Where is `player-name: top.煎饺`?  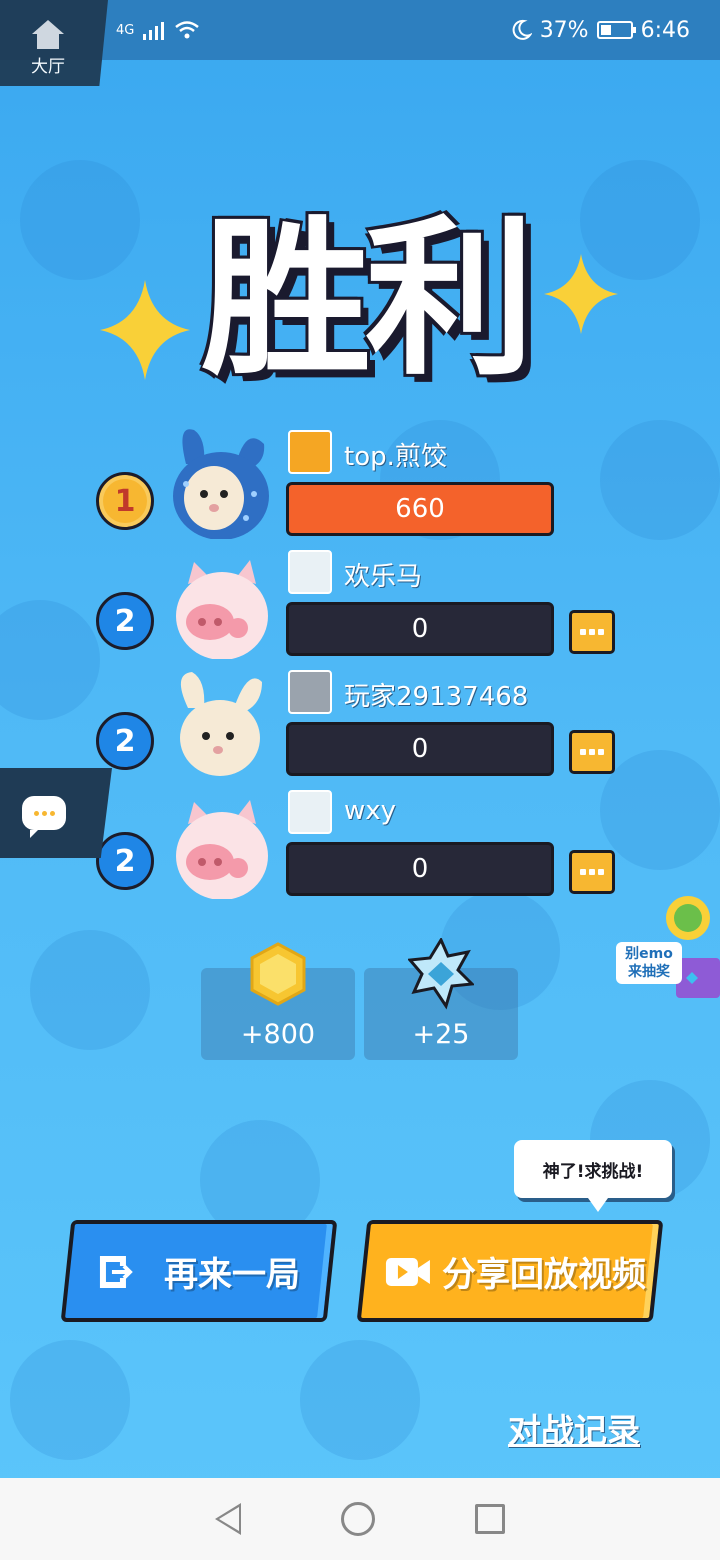 player-name: top.煎饺 is located at coordinates (395, 457).